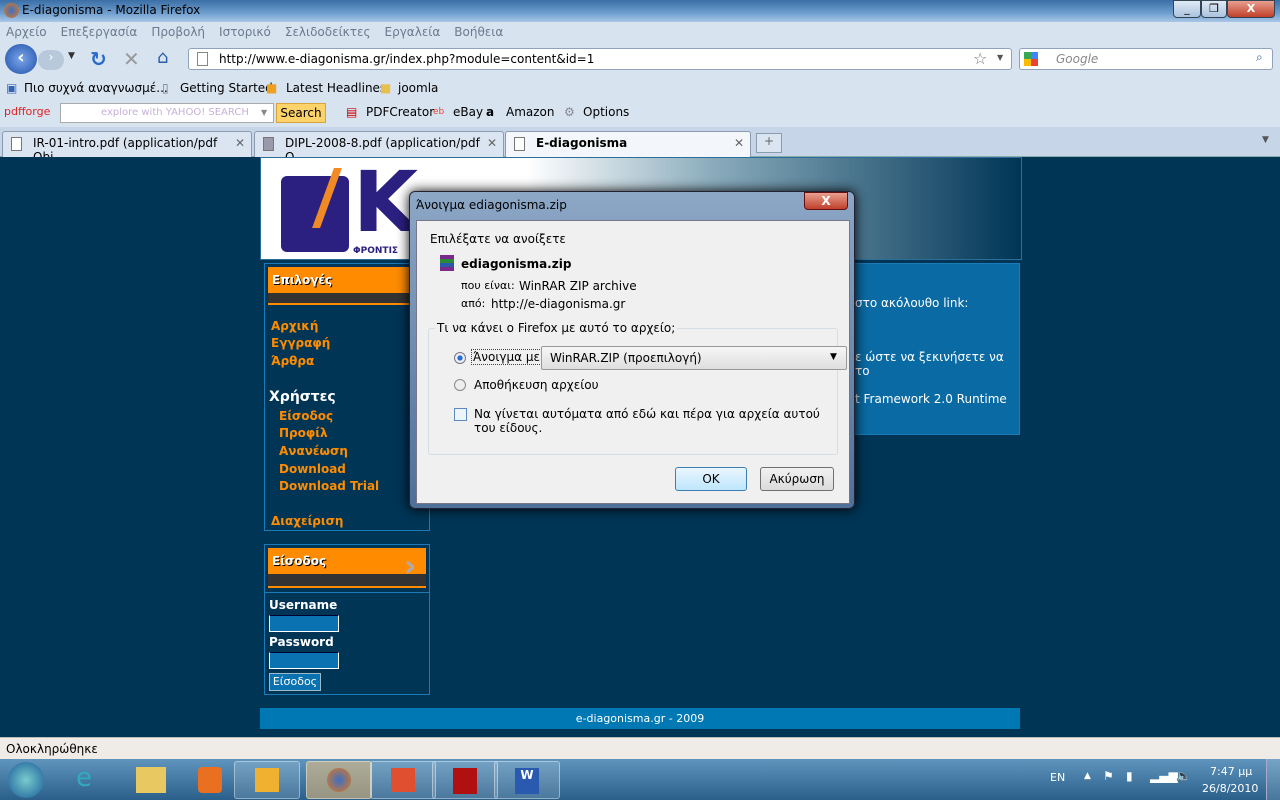 The width and height of the screenshot is (1280, 800). I want to click on tab-ir-01-intro: IR-01-intro.pdf (application/pdf Obj...✕, so click(127, 147).